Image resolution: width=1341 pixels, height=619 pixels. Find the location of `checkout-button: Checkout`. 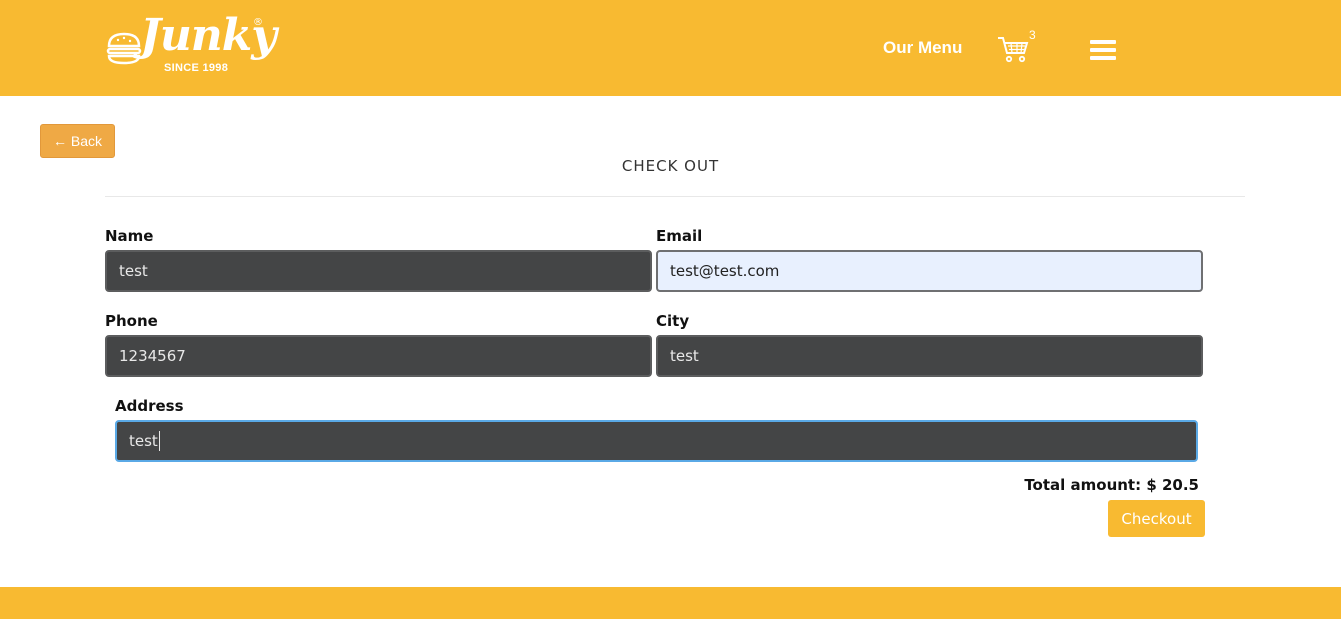

checkout-button: Checkout is located at coordinates (1156, 518).